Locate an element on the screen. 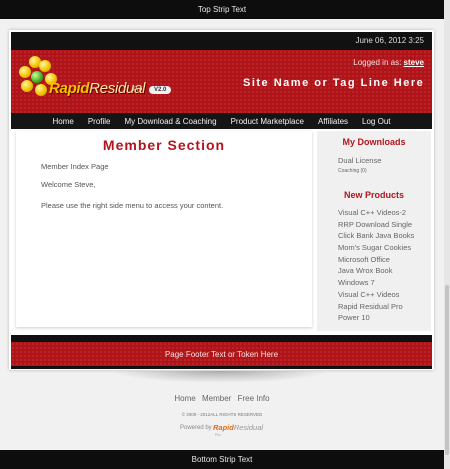 Image resolution: width=450 pixels, height=469 pixels. download-item-coaching: Coaching (0) is located at coordinates (359, 171).